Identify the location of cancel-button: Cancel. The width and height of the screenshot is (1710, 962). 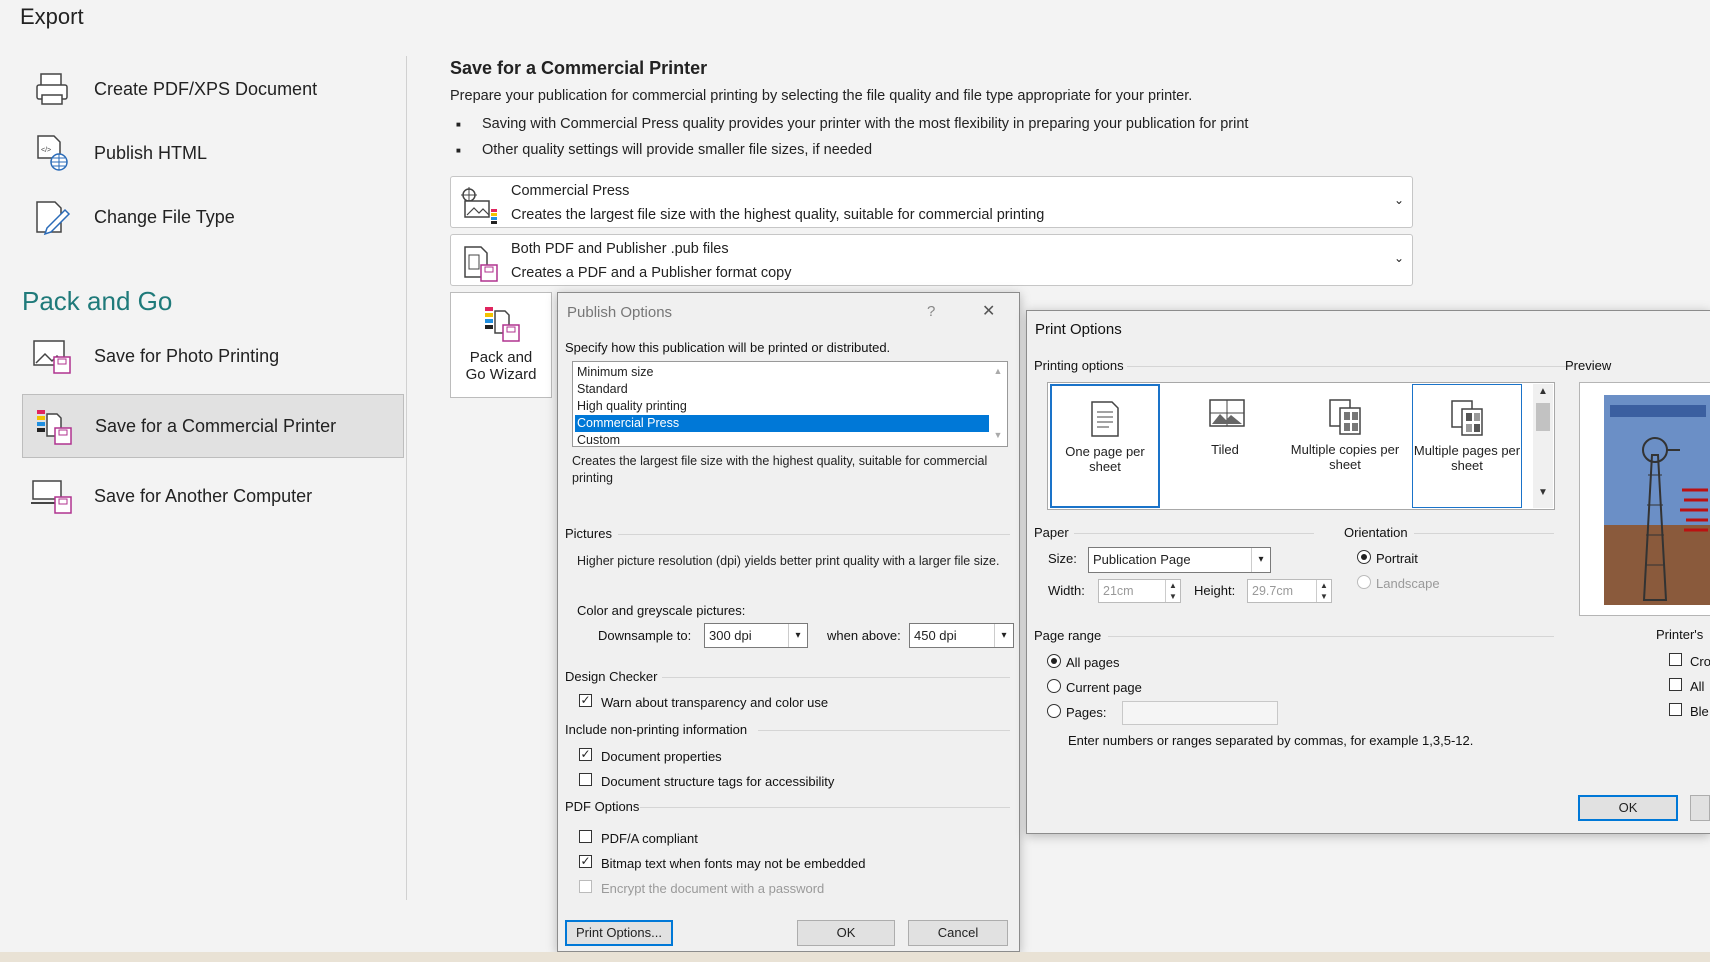
(958, 933).